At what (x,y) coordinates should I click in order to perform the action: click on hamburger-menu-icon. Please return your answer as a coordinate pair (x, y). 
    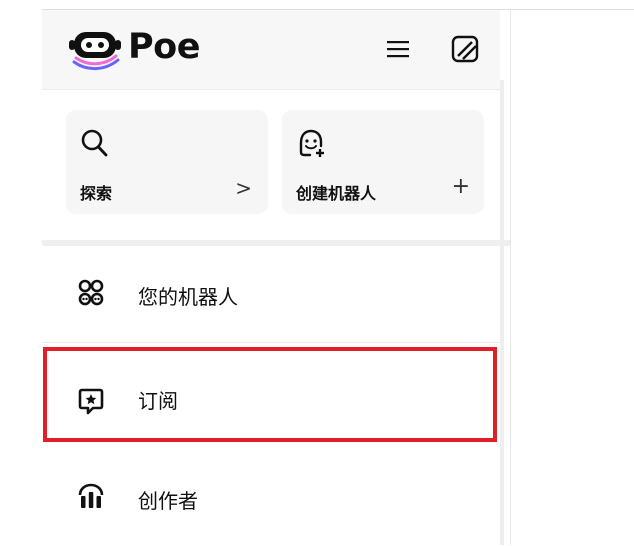
    Looking at the image, I should click on (398, 49).